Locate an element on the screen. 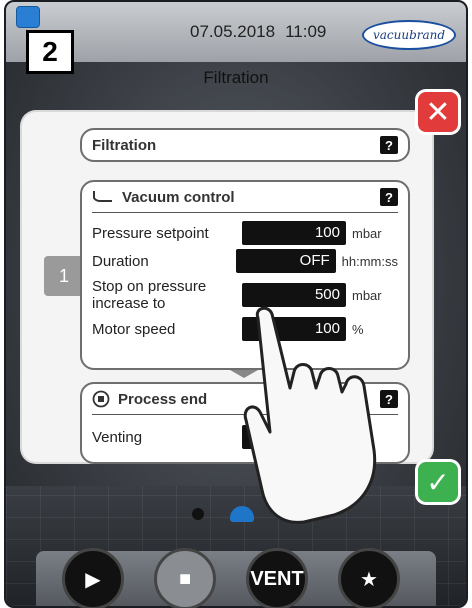 The image size is (472, 608). venting-label: Venting is located at coordinates (117, 437).